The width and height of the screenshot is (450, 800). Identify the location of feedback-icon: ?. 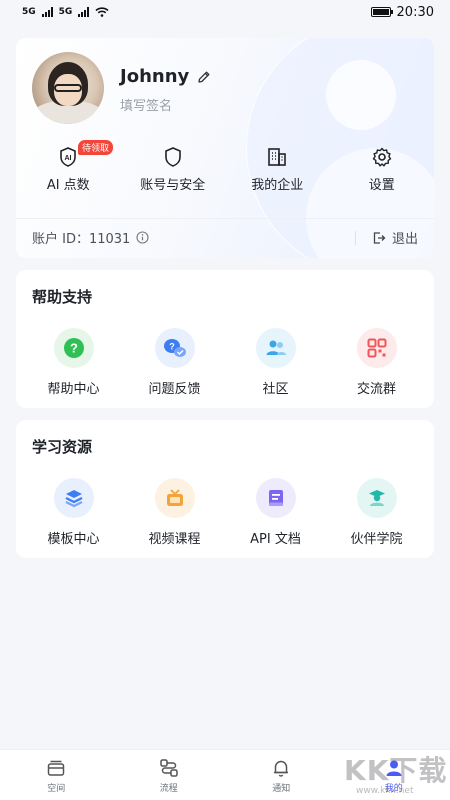
(174, 348).